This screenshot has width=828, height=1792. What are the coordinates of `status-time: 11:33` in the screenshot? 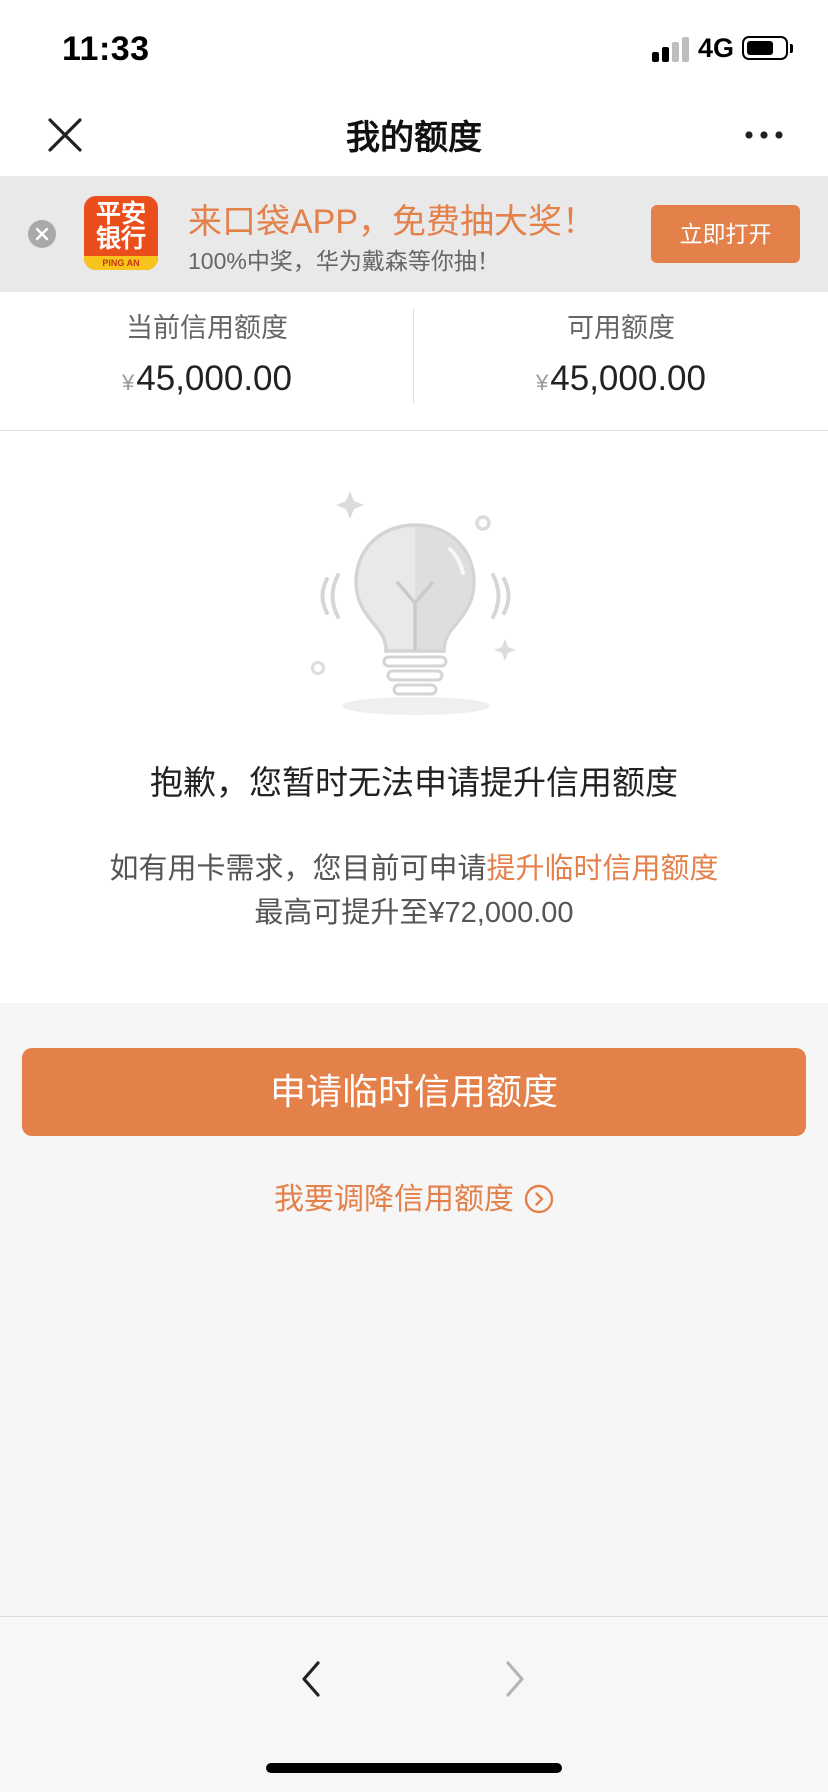 It's located at (106, 49).